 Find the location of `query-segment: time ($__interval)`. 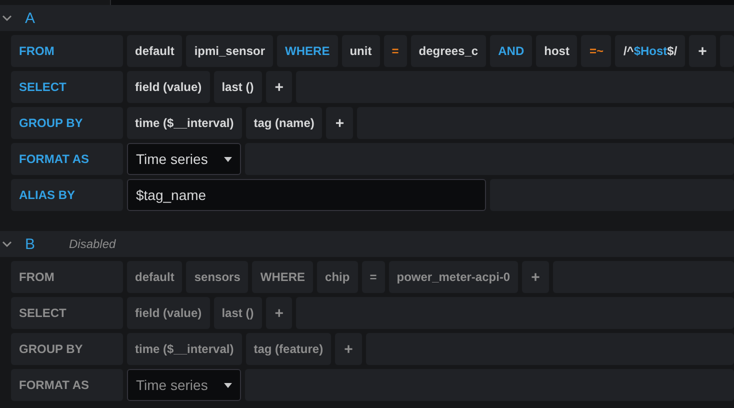

query-segment: time ($__interval) is located at coordinates (184, 123).